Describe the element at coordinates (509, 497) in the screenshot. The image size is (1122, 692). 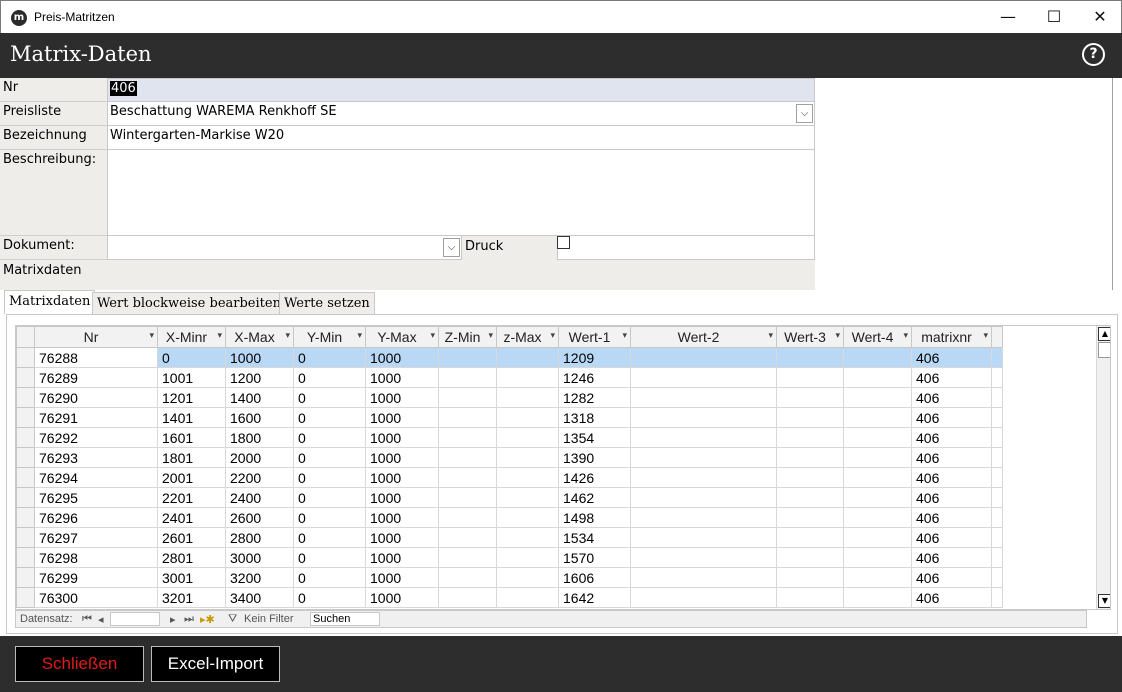
I see `table-row: 76295 2201 2400 0 1000 1462 406` at that location.